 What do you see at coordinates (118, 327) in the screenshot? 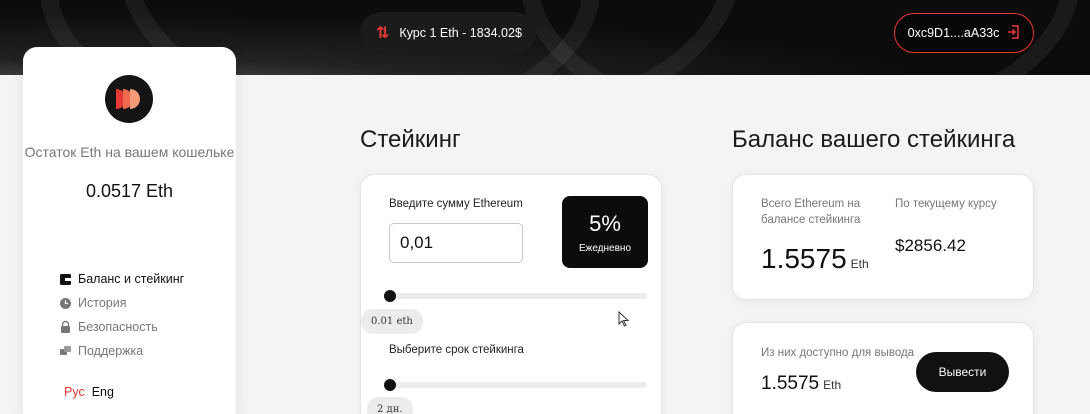
I see `sidebar-item-label: Безопасность` at bounding box center [118, 327].